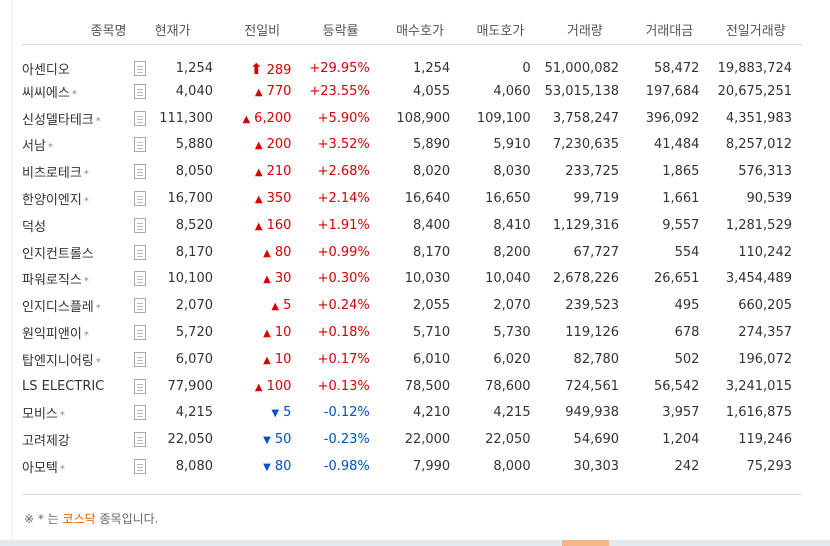 This screenshot has width=830, height=546. What do you see at coordinates (676, 145) in the screenshot?
I see `amount-cell: 41,484` at bounding box center [676, 145].